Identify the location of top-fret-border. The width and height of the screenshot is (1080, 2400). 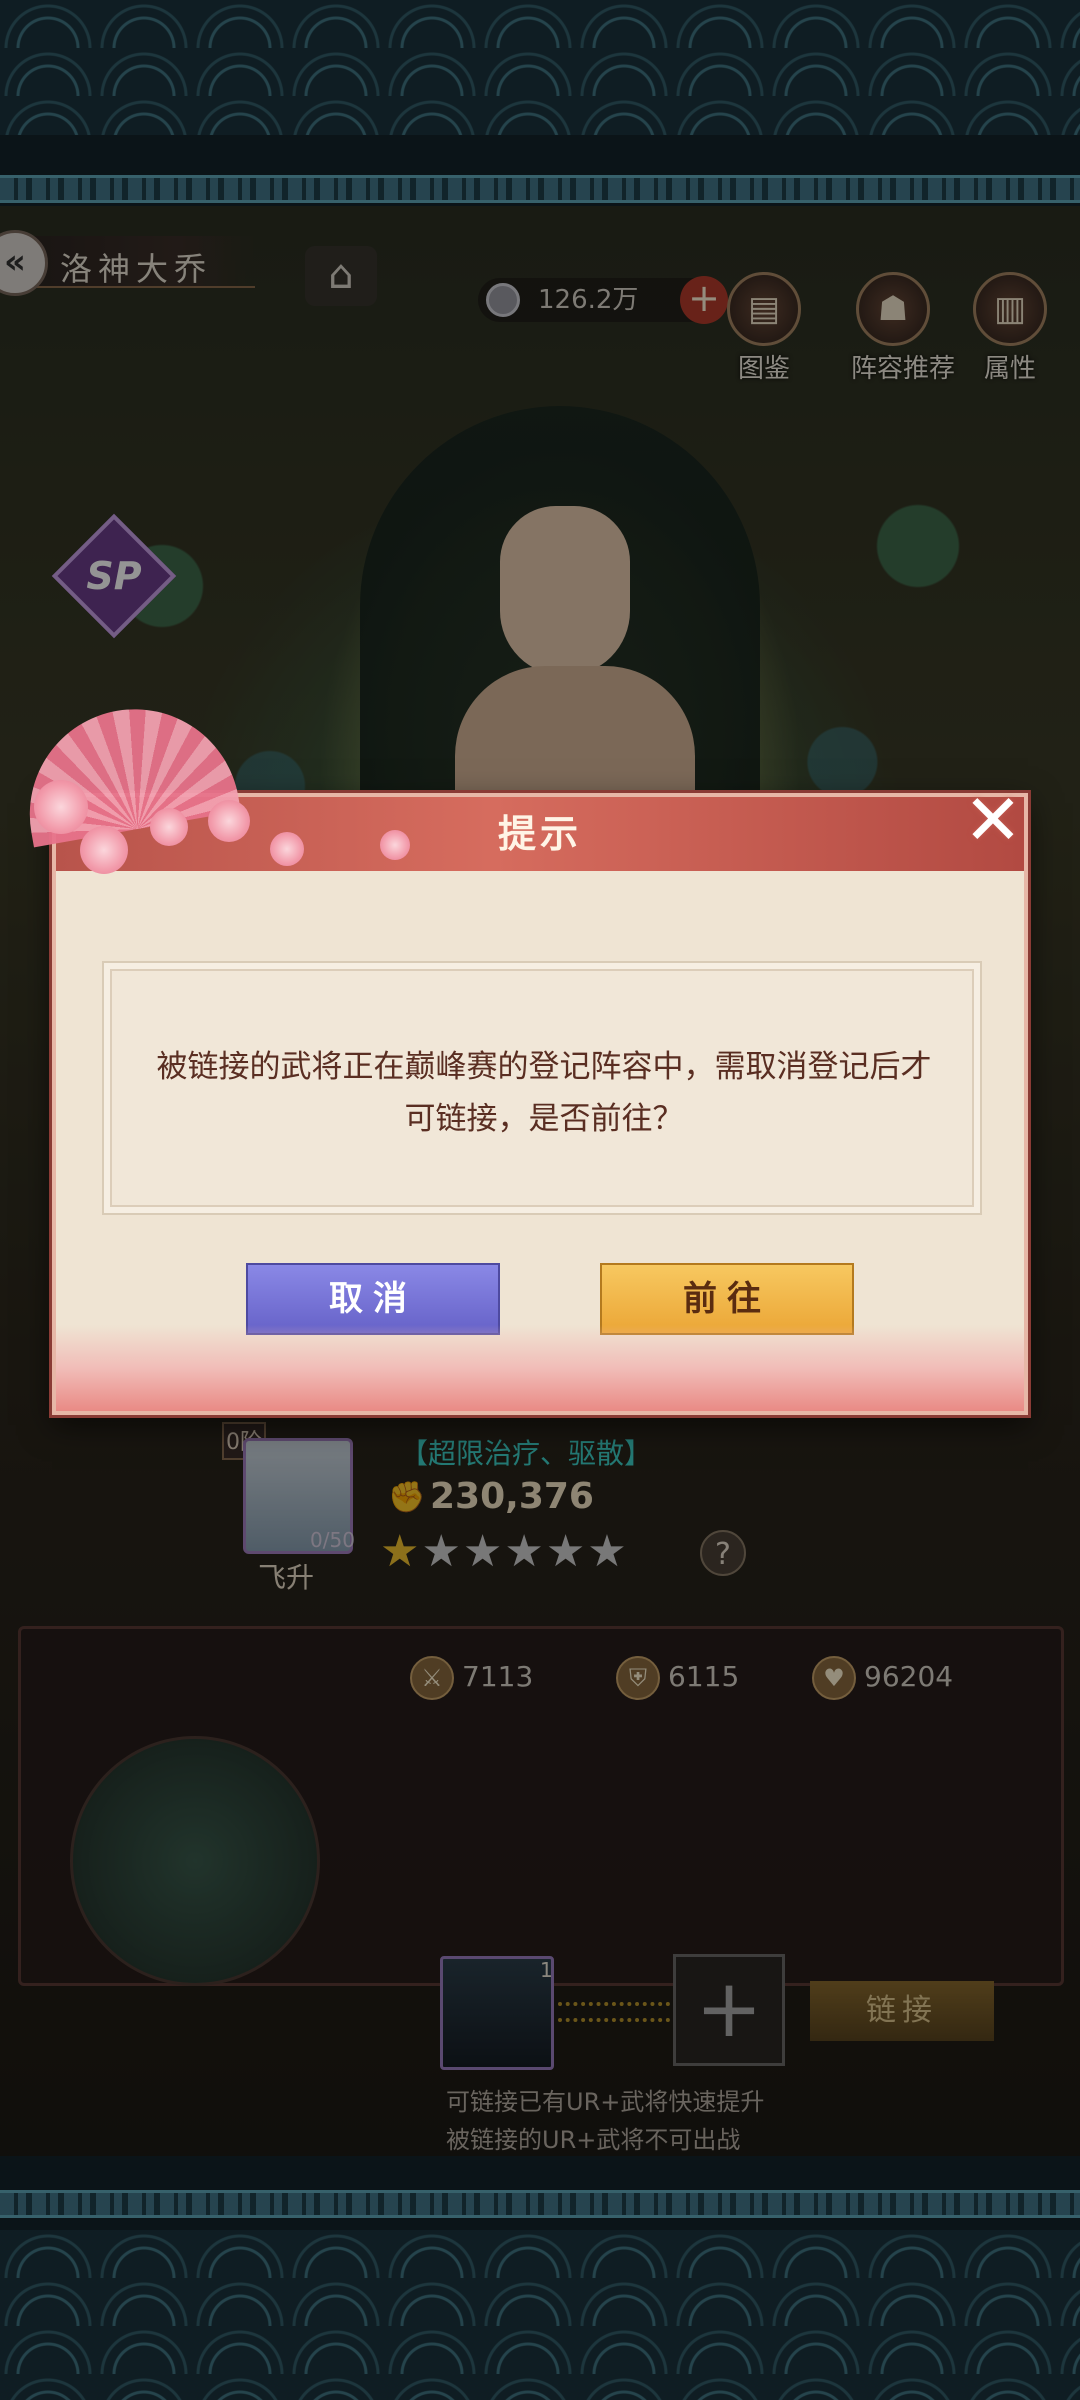
(540, 189).